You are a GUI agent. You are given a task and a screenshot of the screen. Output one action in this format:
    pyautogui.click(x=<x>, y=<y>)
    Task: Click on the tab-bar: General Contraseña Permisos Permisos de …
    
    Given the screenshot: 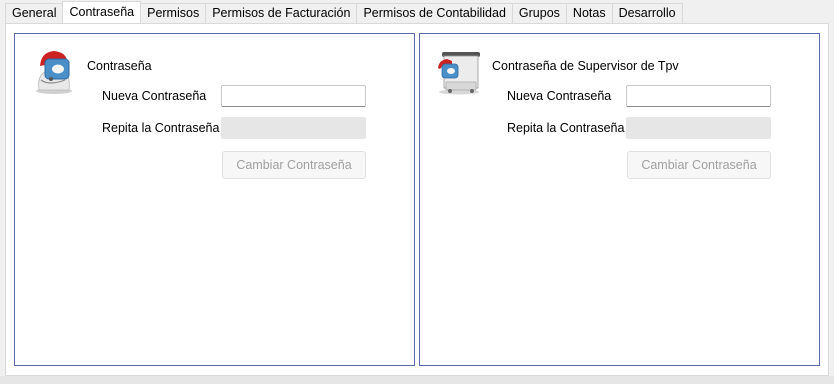 What is the action you would take?
    pyautogui.click(x=344, y=12)
    